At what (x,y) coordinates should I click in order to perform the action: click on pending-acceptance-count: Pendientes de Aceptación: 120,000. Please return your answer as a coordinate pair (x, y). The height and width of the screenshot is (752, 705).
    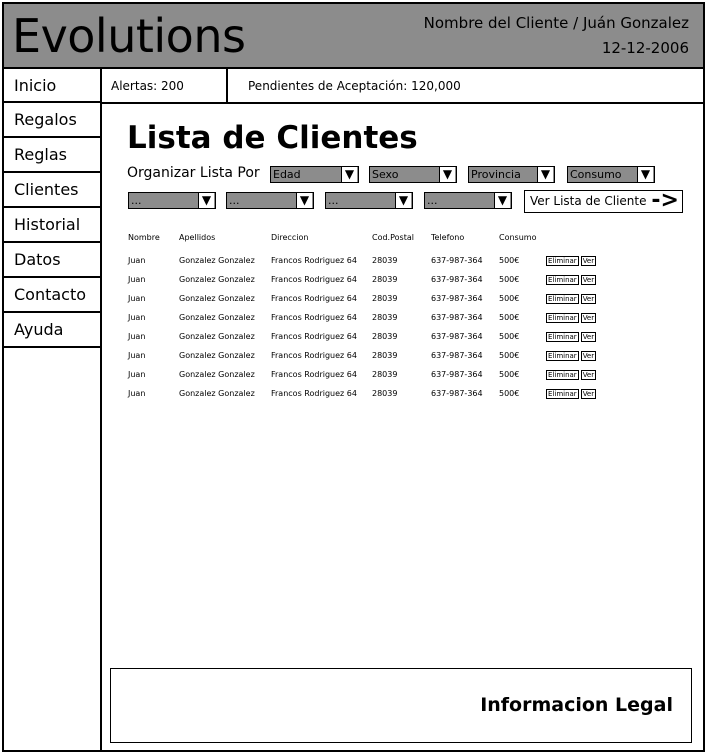
    Looking at the image, I should click on (354, 86).